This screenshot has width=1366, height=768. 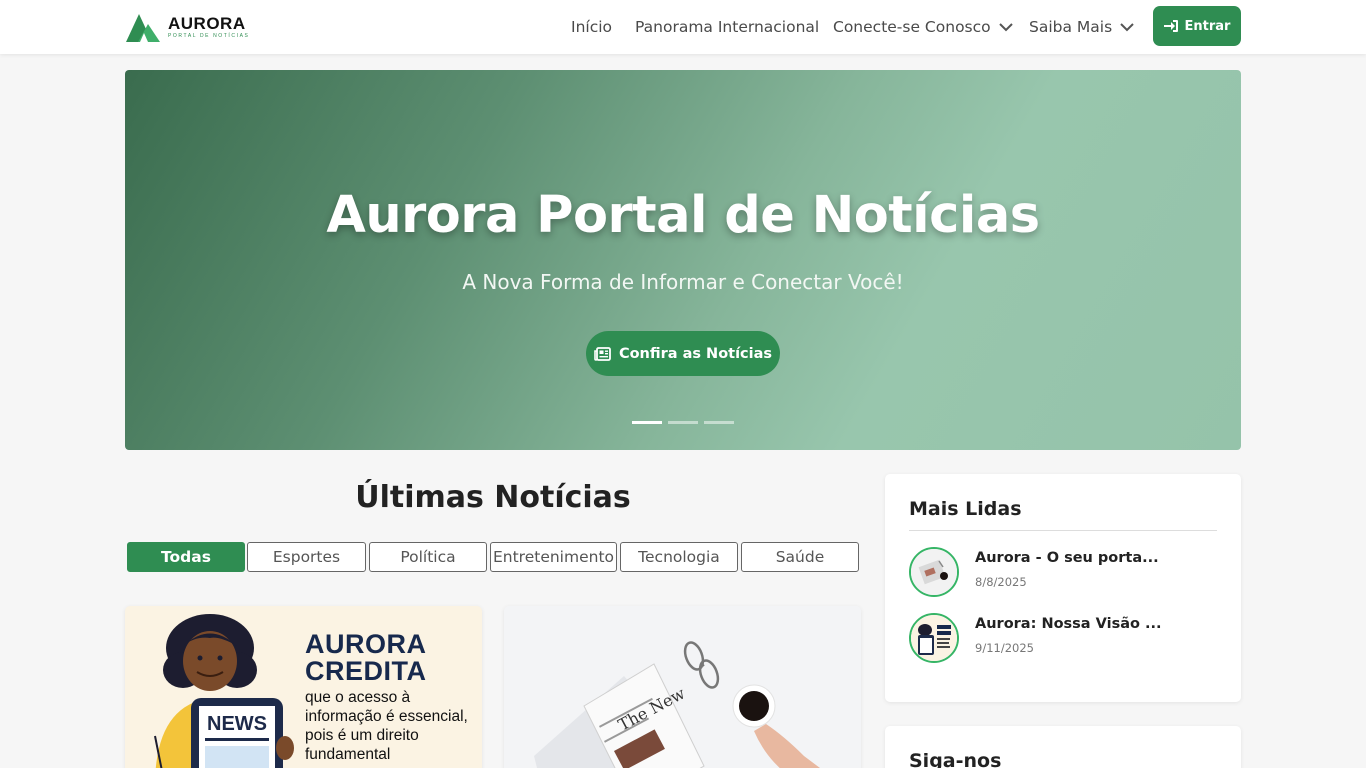 What do you see at coordinates (143, 28) in the screenshot?
I see `logo-mountain-icon` at bounding box center [143, 28].